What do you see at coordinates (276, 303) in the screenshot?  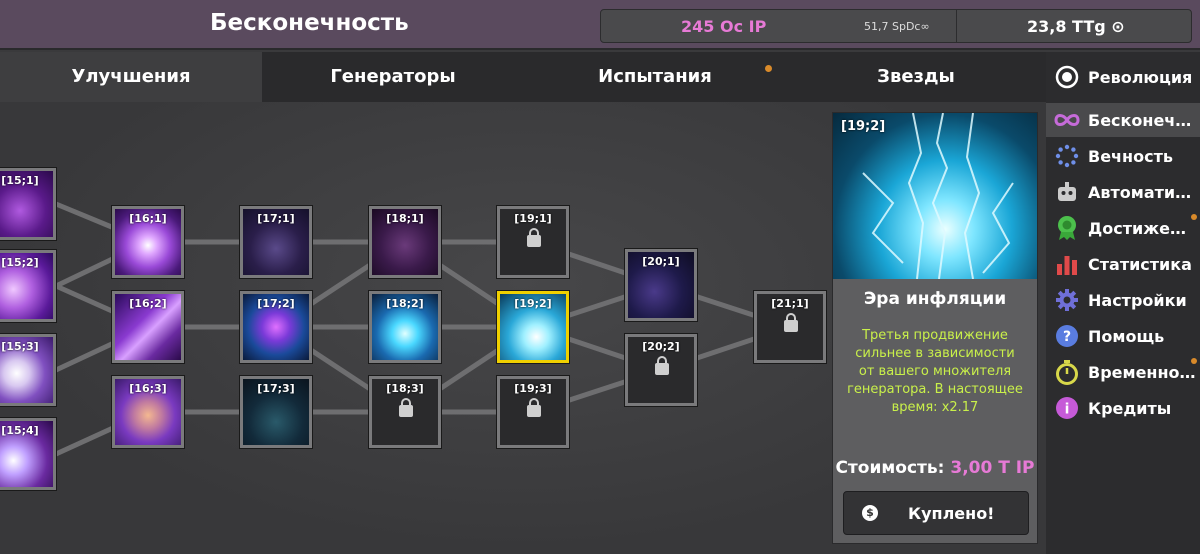 I see `node-id: [17;2]` at bounding box center [276, 303].